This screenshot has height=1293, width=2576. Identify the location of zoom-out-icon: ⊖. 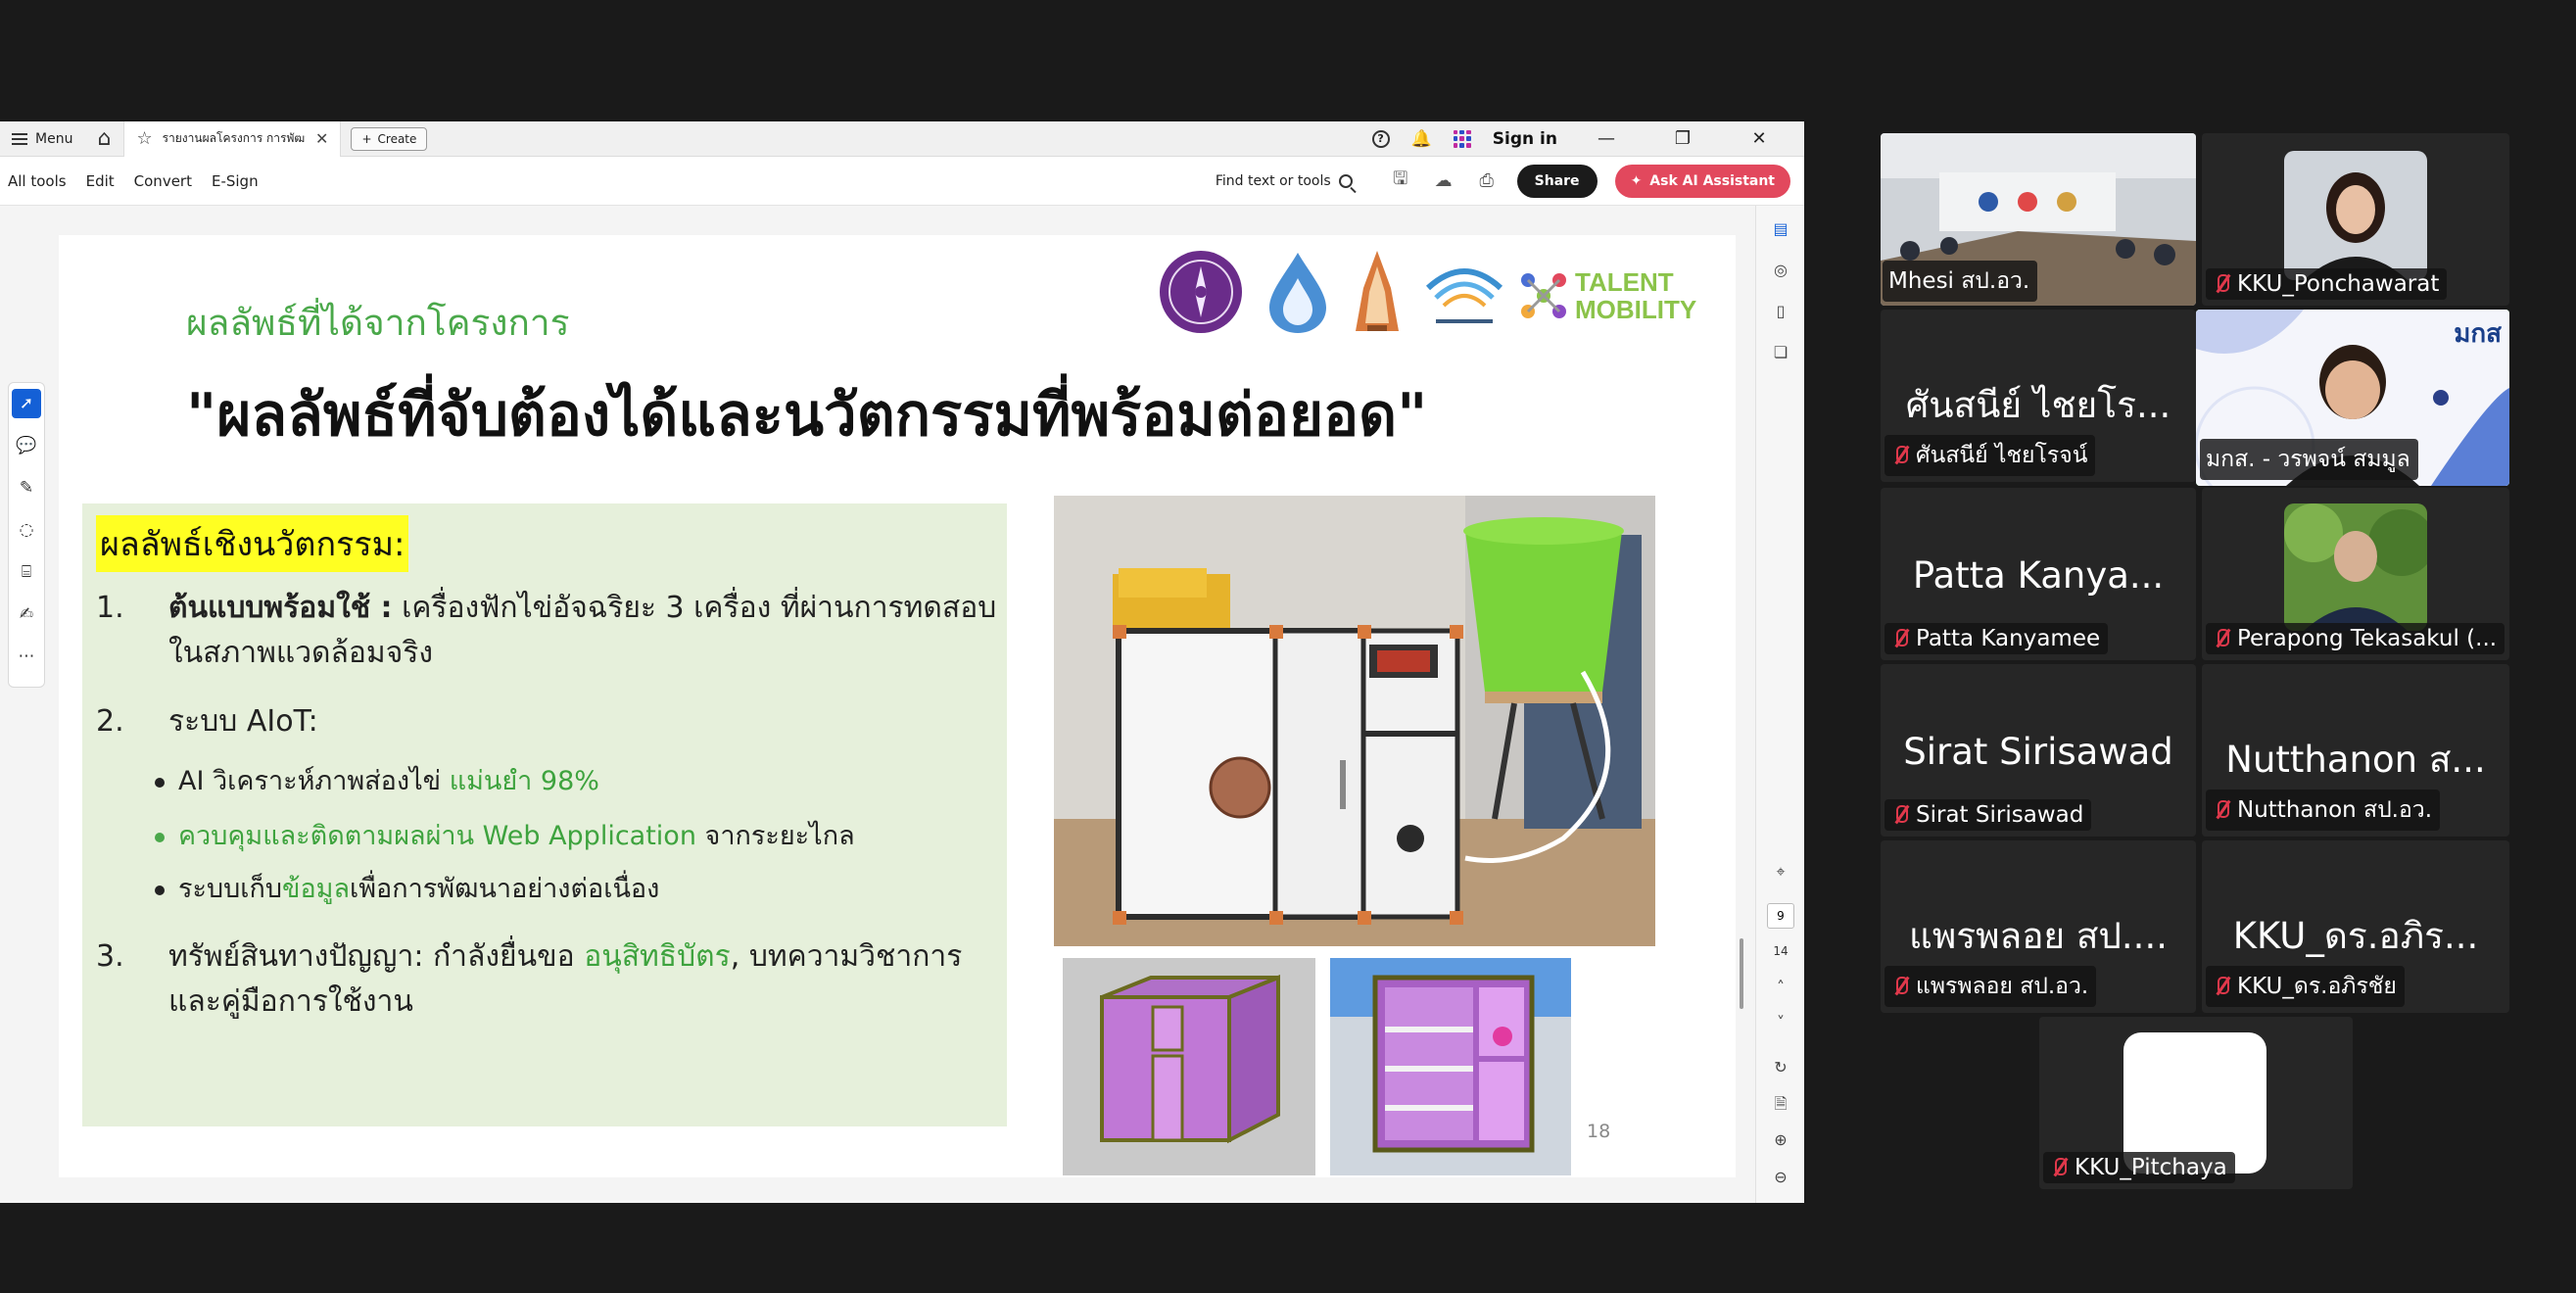
(1780, 1177).